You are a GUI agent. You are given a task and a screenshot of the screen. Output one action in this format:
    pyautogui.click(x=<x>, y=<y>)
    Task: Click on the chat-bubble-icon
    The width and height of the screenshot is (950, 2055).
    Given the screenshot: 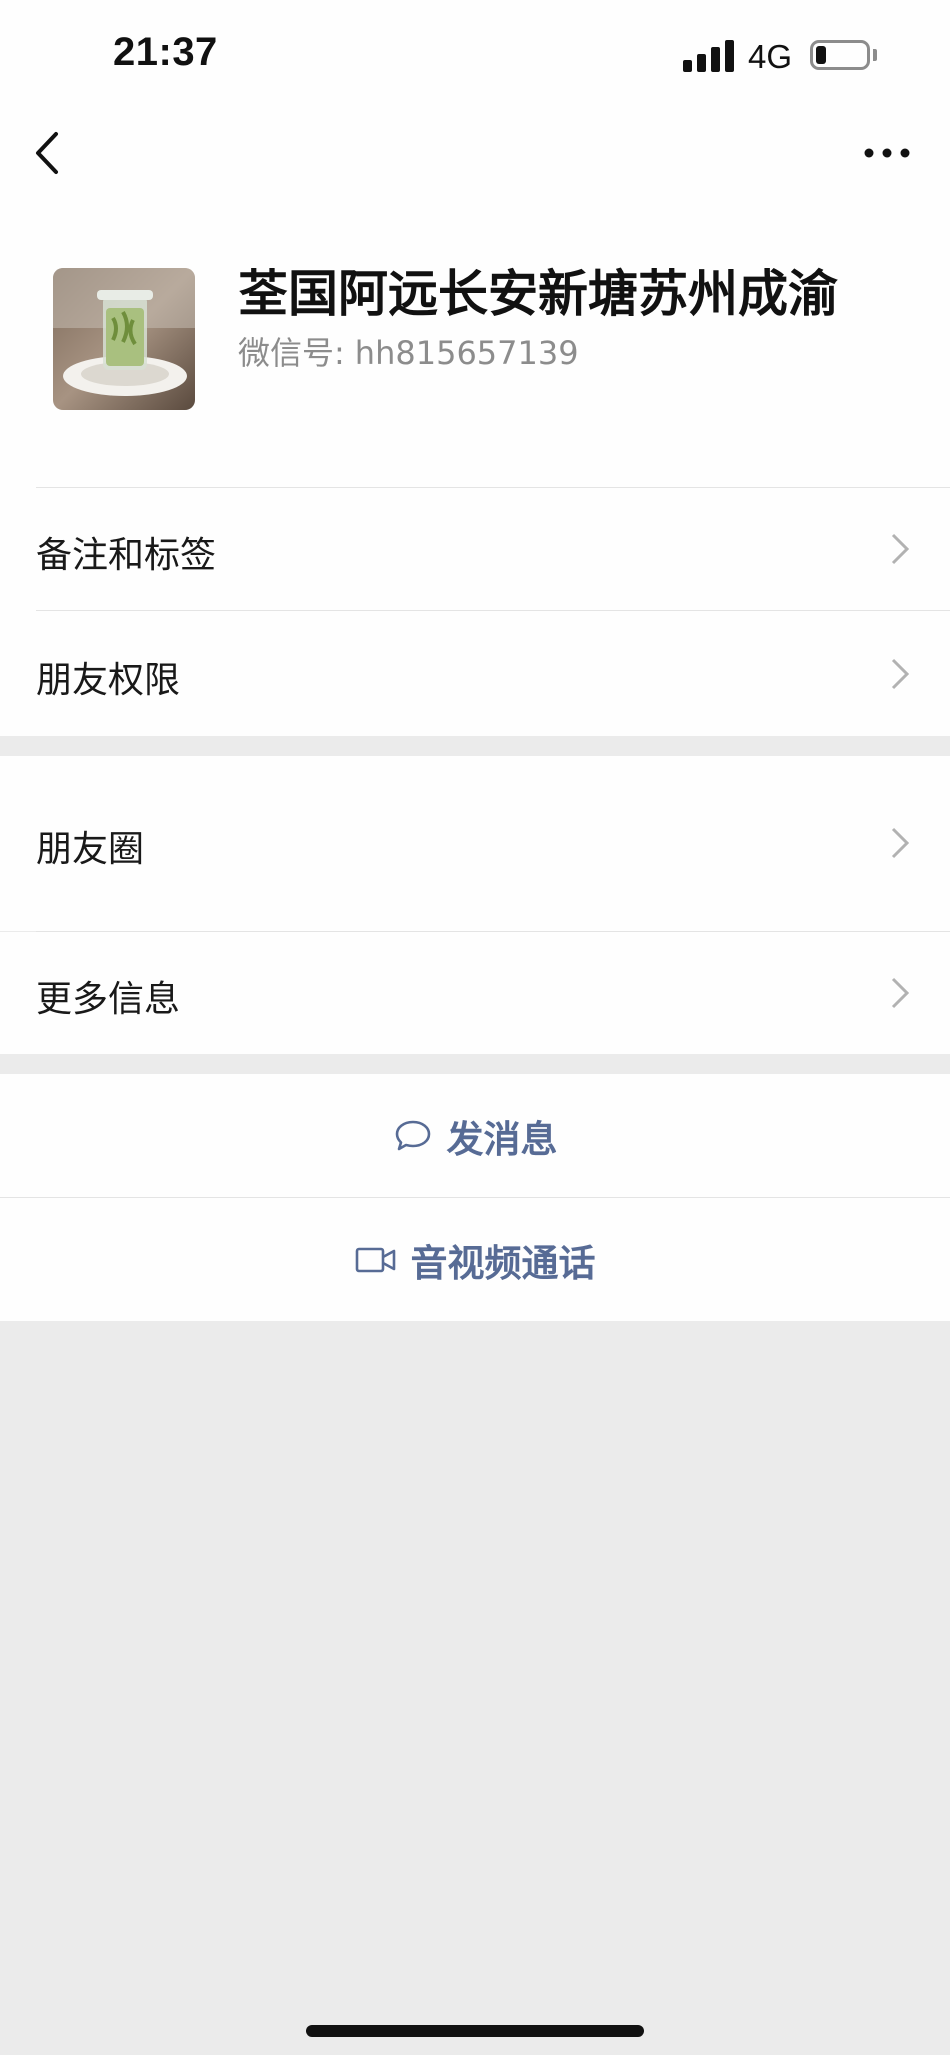 What is the action you would take?
    pyautogui.click(x=412, y=1135)
    